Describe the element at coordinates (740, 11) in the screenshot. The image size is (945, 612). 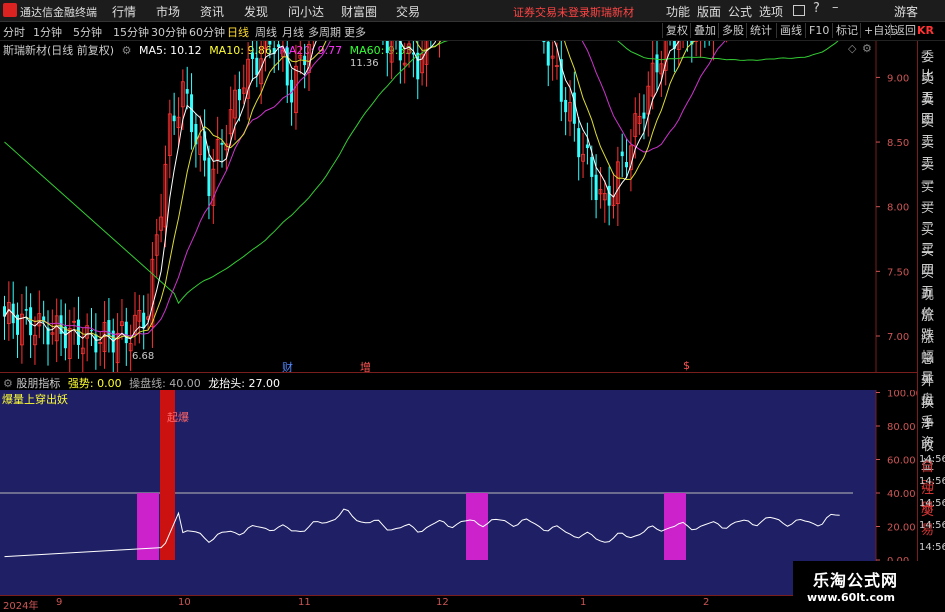
I see `menu-gongshi: 公式` at that location.